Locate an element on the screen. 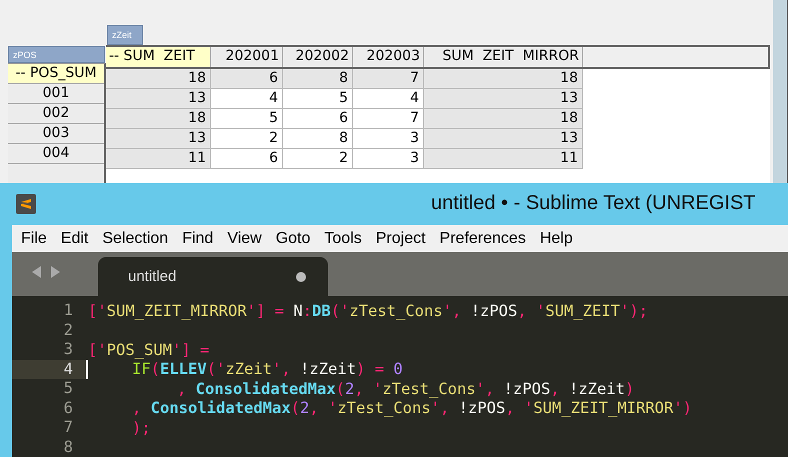 The width and height of the screenshot is (788, 457). code-line: , ConsolidatedMax(2, 'zTest_Cons', !zPOS, 'SUM_ZEIT_MIRROR') is located at coordinates (412, 408).